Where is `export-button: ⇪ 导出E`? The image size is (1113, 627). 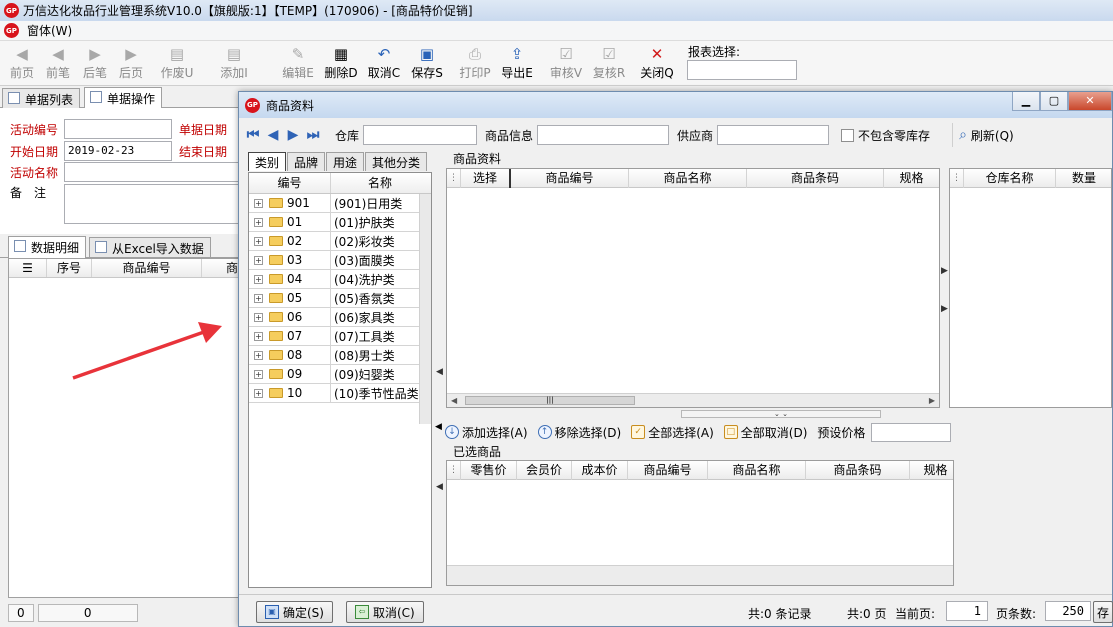
export-button: ⇪ 导出E is located at coordinates (517, 64).